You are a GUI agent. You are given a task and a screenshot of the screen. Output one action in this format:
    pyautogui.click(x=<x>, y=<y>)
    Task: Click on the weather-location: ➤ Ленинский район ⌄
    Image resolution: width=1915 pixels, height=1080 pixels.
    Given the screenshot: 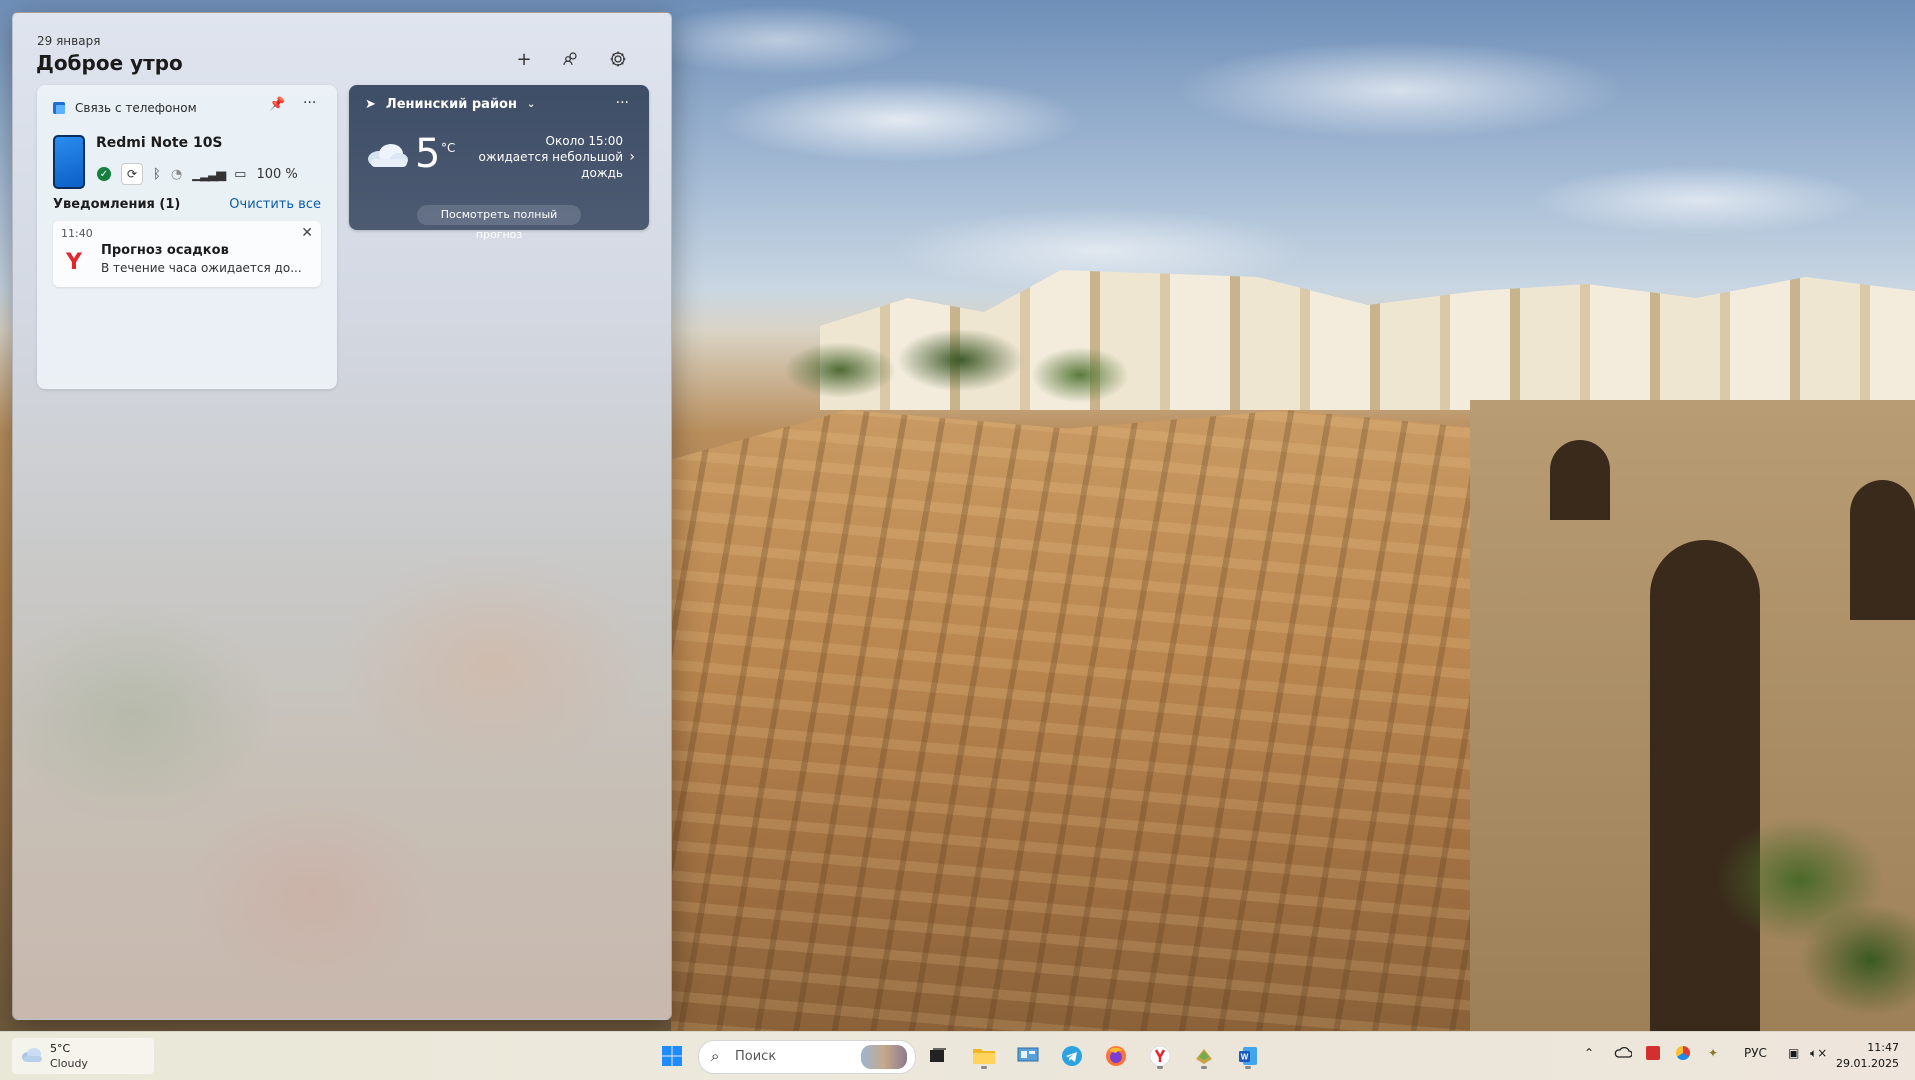 What is the action you would take?
    pyautogui.click(x=450, y=104)
    